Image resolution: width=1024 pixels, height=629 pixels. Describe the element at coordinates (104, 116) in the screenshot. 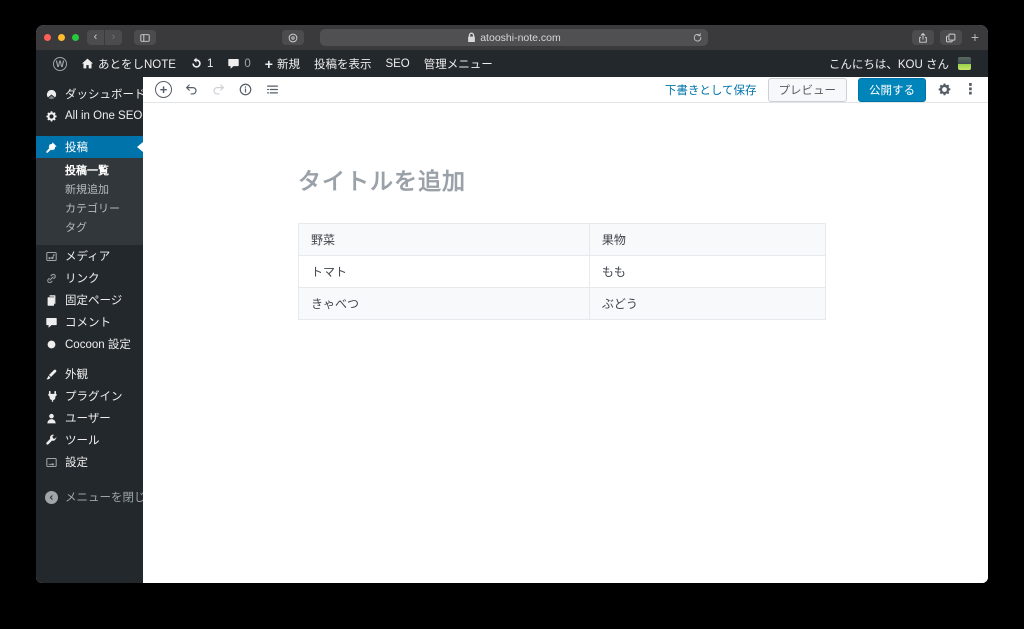

I see `sidebar-label: All in One SEO` at that location.